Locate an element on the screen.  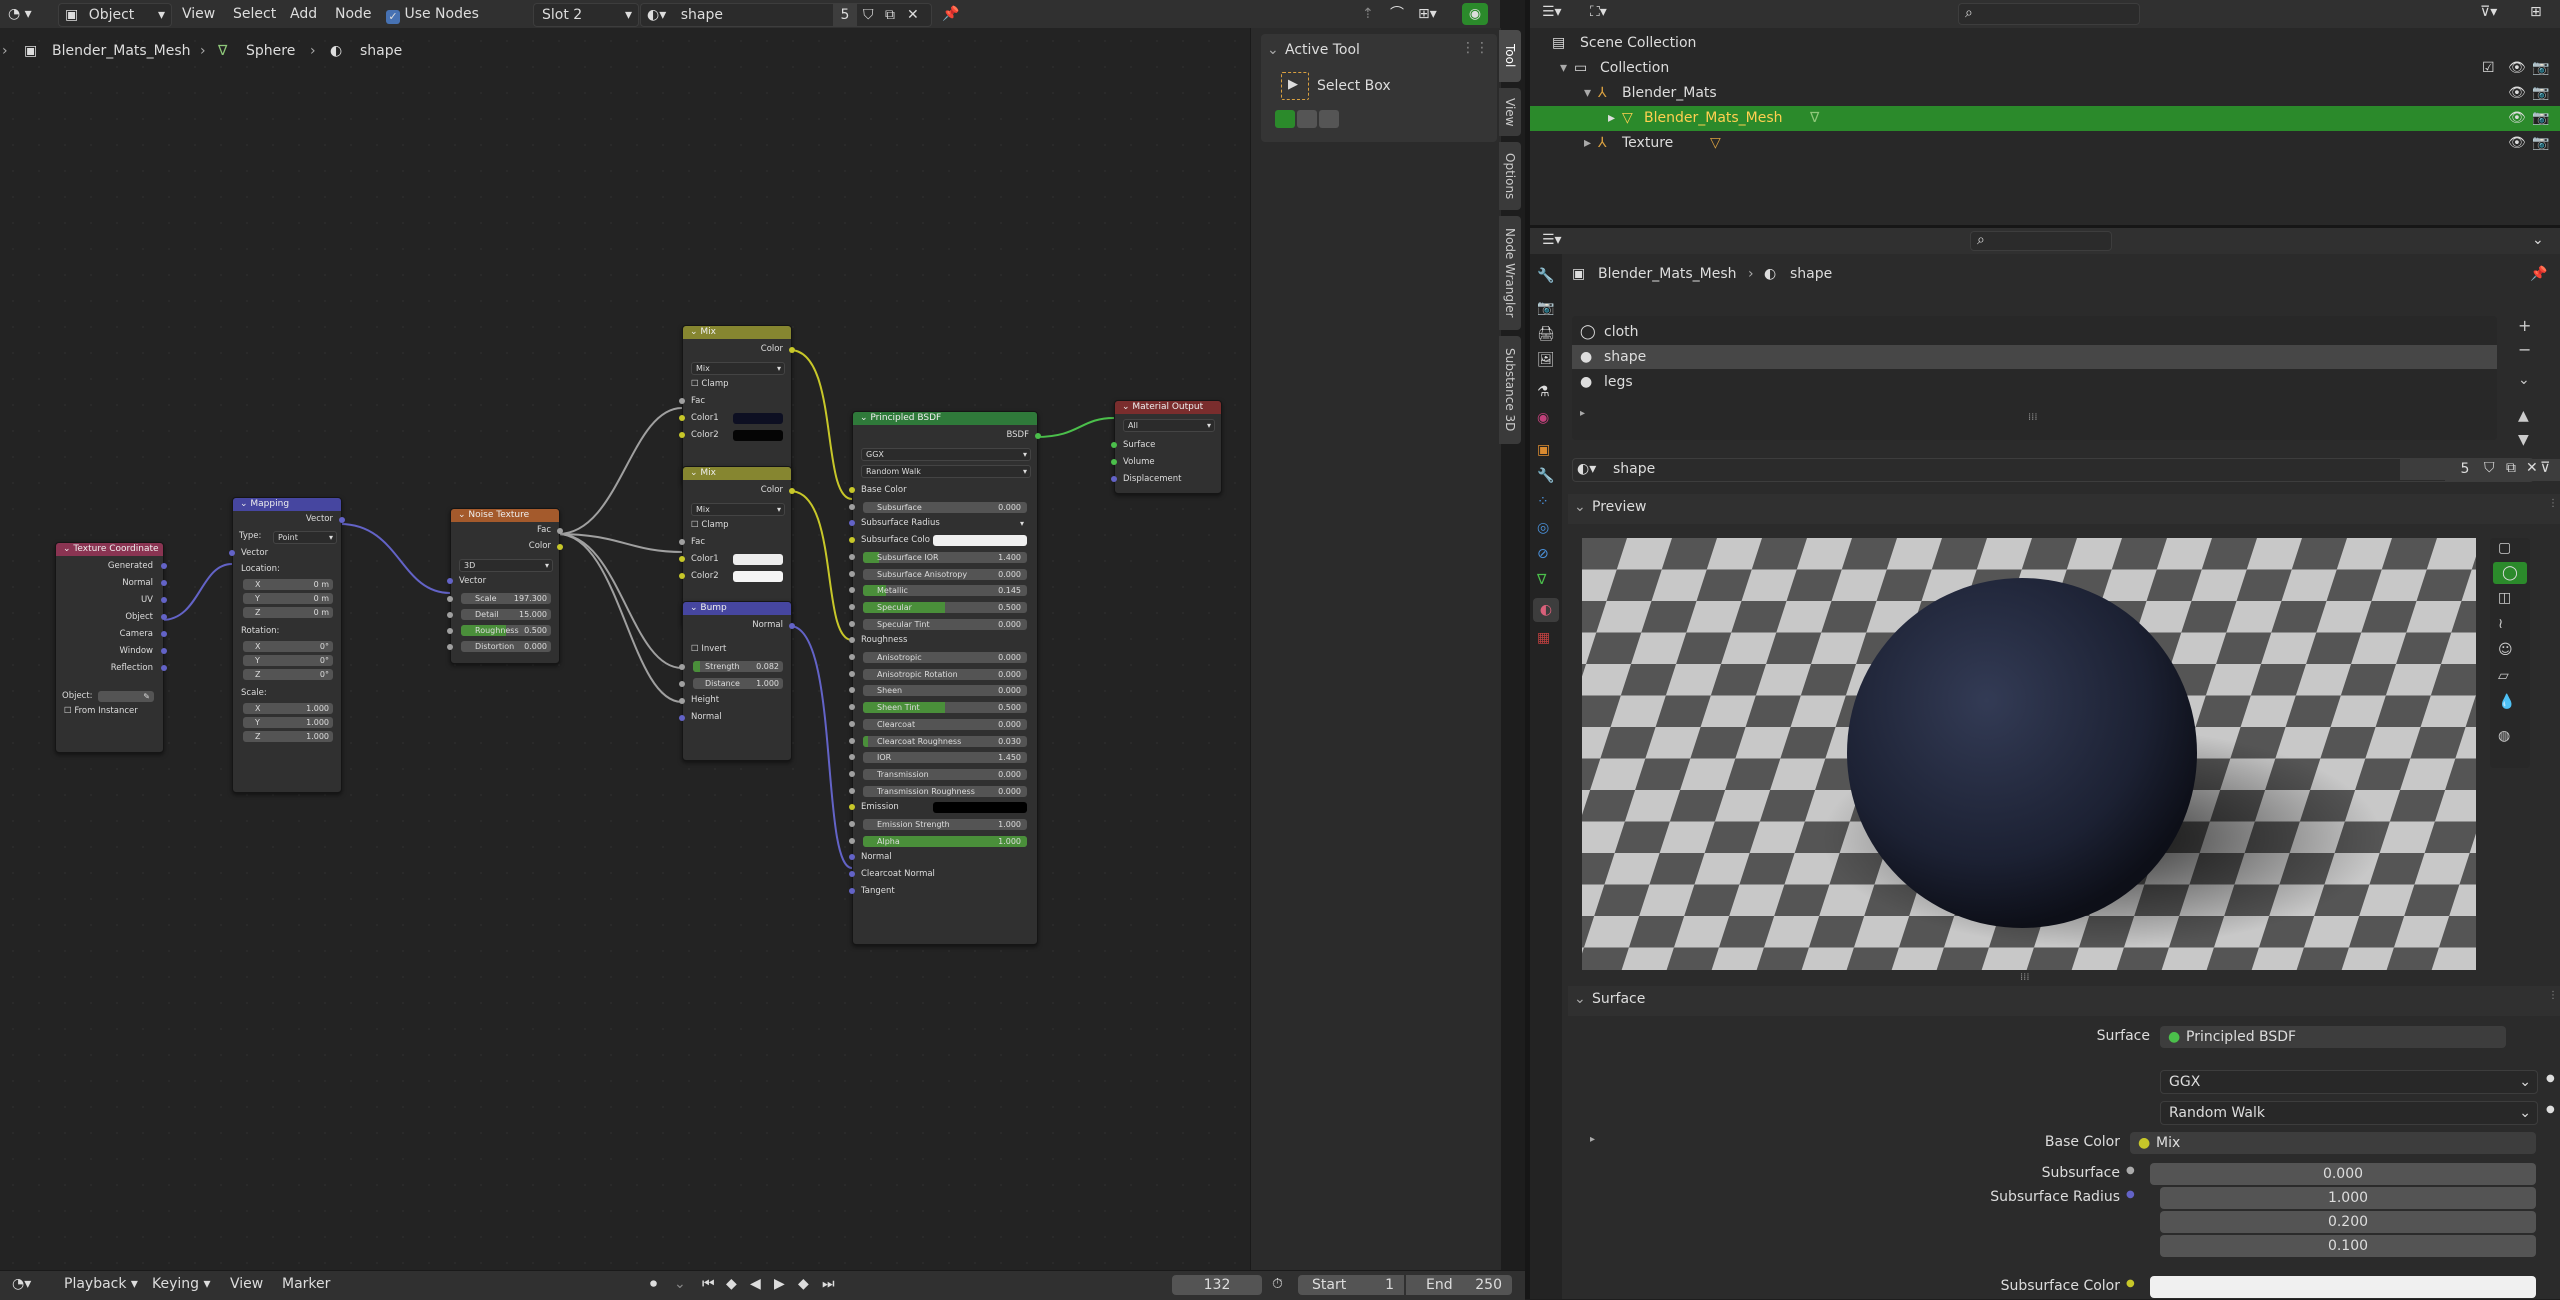
bsdf-input-row: Specular Tint 0.000 is located at coordinates (943, 625).